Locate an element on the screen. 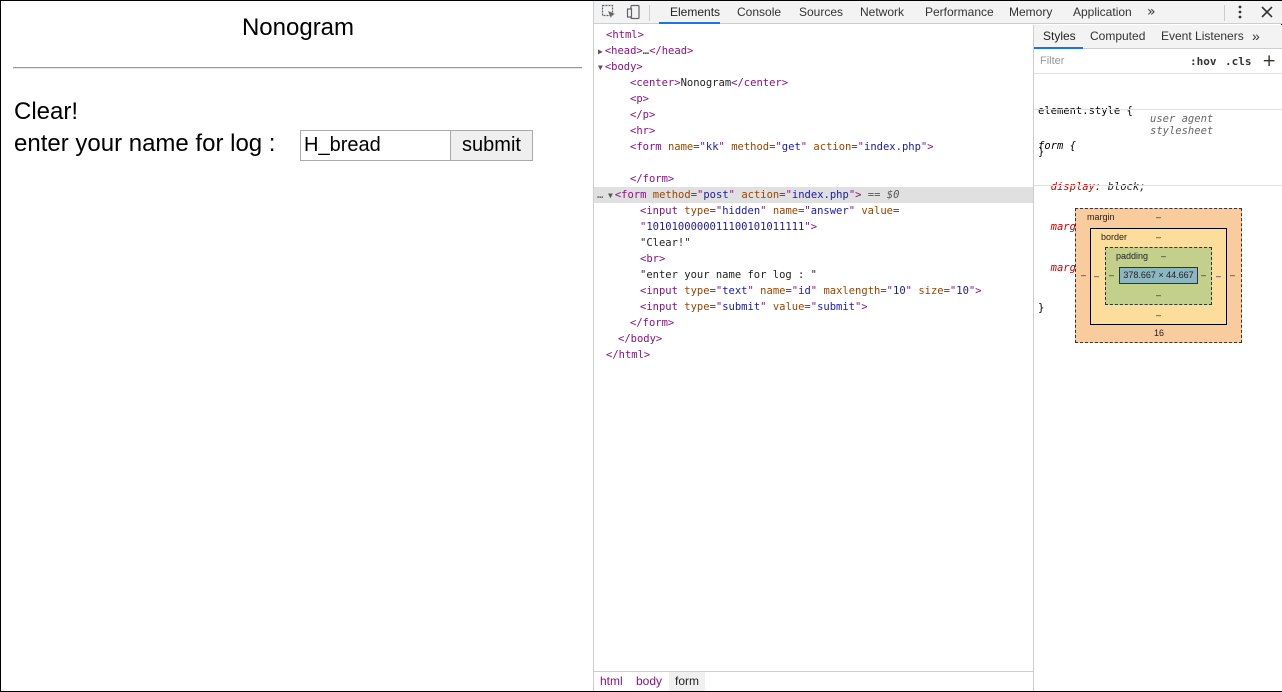  device-toolbar-icon is located at coordinates (634, 12).